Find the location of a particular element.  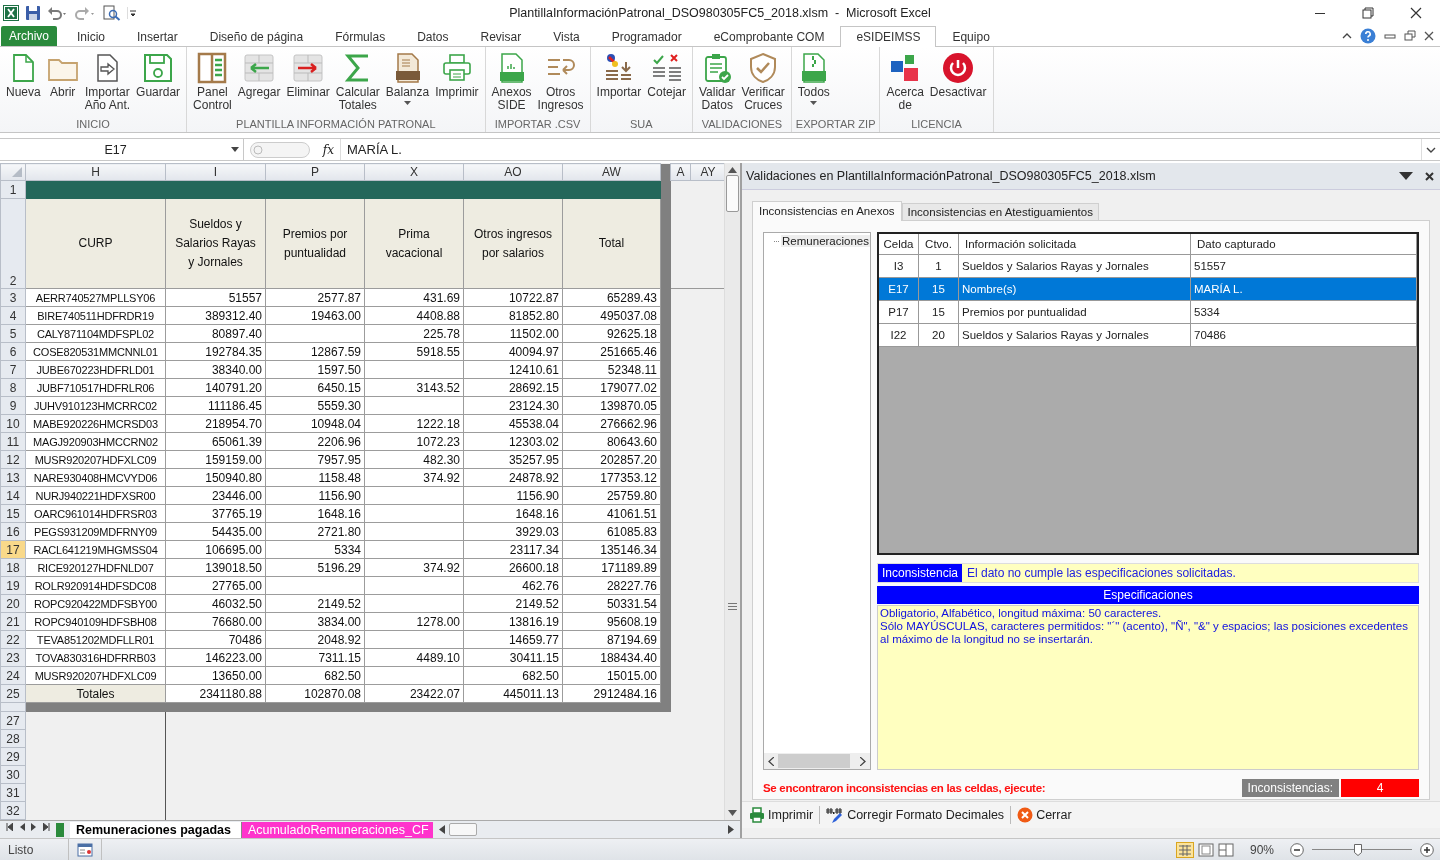

grip-icon is located at coordinates (732, 607).